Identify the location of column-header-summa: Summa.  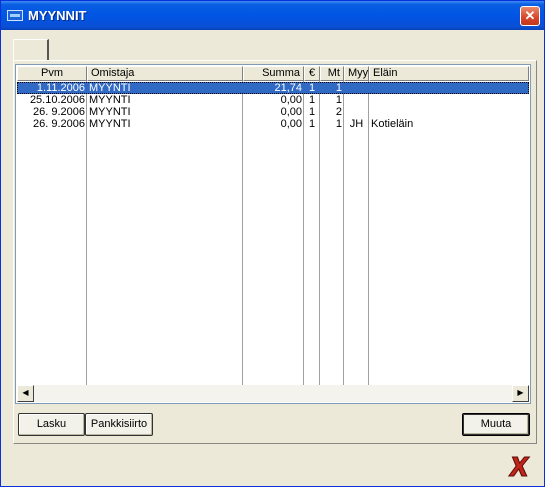
(273, 73).